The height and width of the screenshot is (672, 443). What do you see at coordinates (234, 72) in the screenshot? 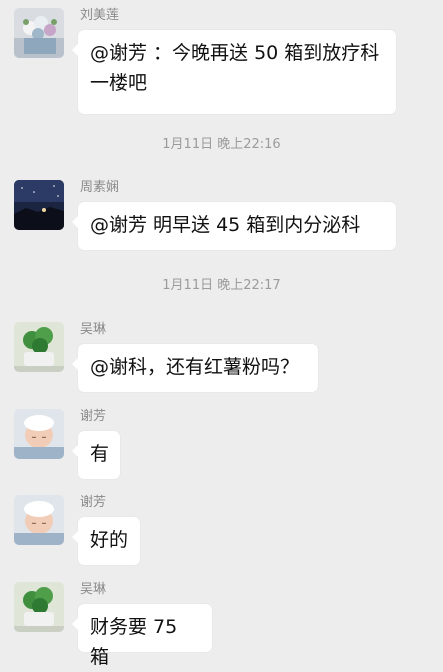
I see `message-bubble: @谢芳 ：今晚再送 50 箱到放疗科一楼吧` at bounding box center [234, 72].